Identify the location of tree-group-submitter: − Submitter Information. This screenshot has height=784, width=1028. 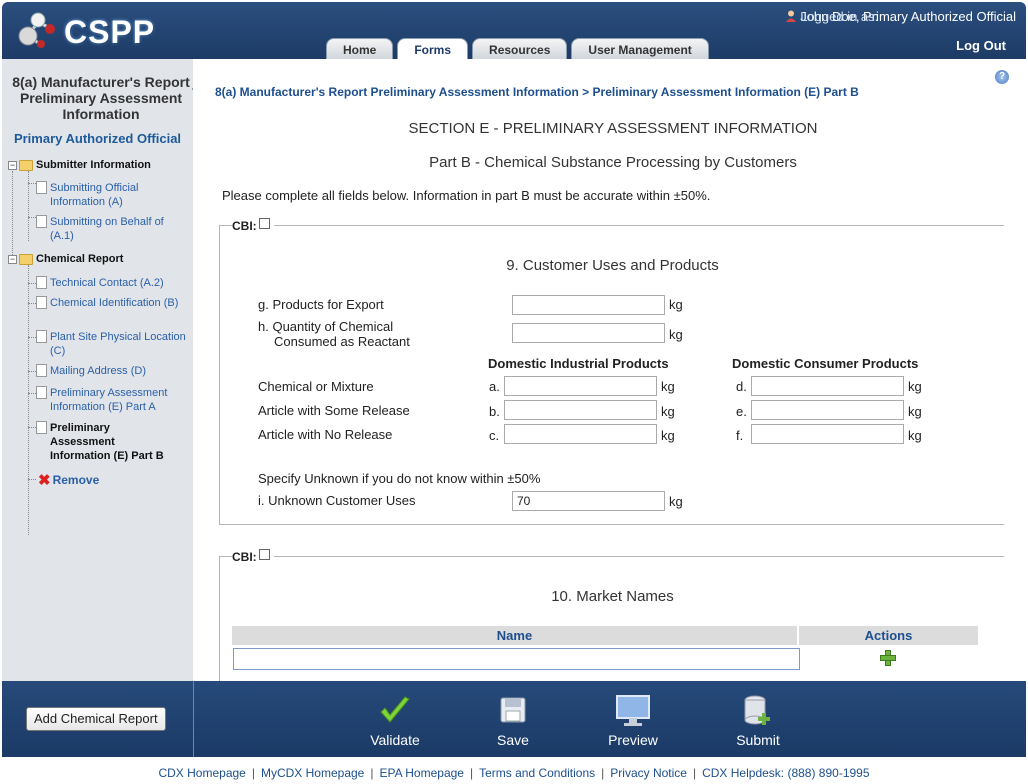
(79, 165).